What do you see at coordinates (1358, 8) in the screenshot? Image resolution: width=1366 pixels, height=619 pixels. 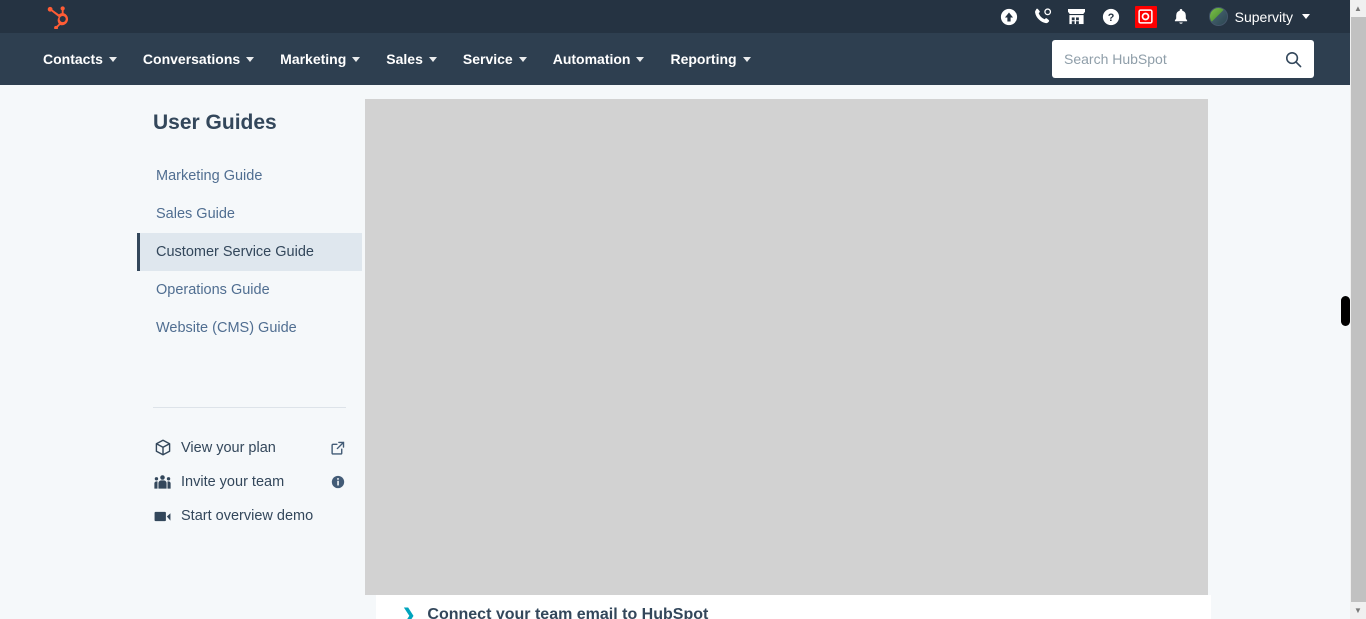 I see `scroll-up-arrow-icon: ▲` at bounding box center [1358, 8].